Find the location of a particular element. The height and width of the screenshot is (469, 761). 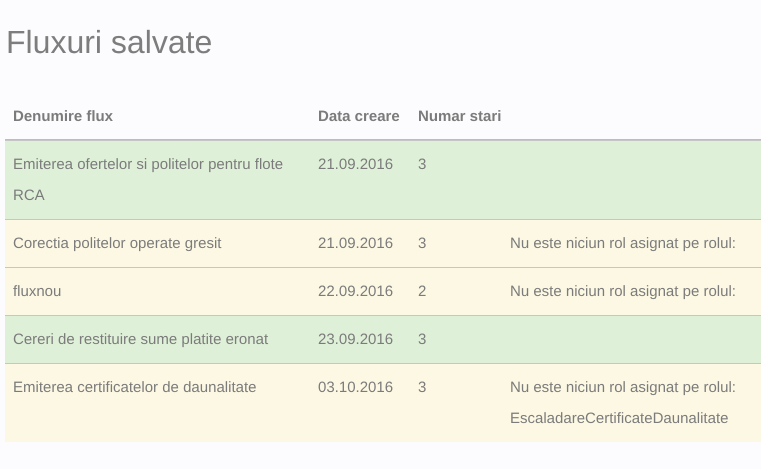

column-header: Denumire flux is located at coordinates (63, 117).